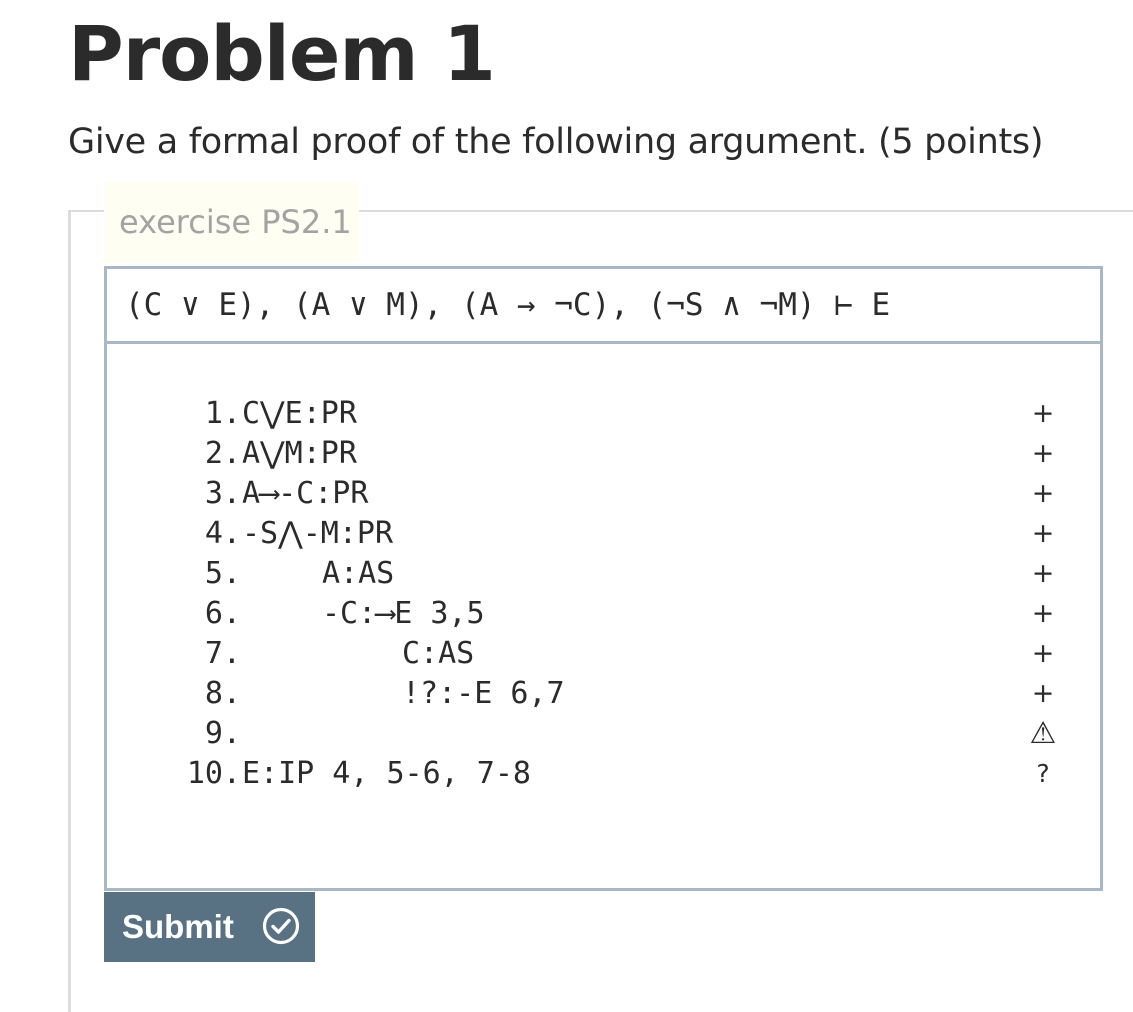 The height and width of the screenshot is (1012, 1133). Describe the element at coordinates (305, 494) in the screenshot. I see `proof-line-formula: A⟶-C:PR` at that location.